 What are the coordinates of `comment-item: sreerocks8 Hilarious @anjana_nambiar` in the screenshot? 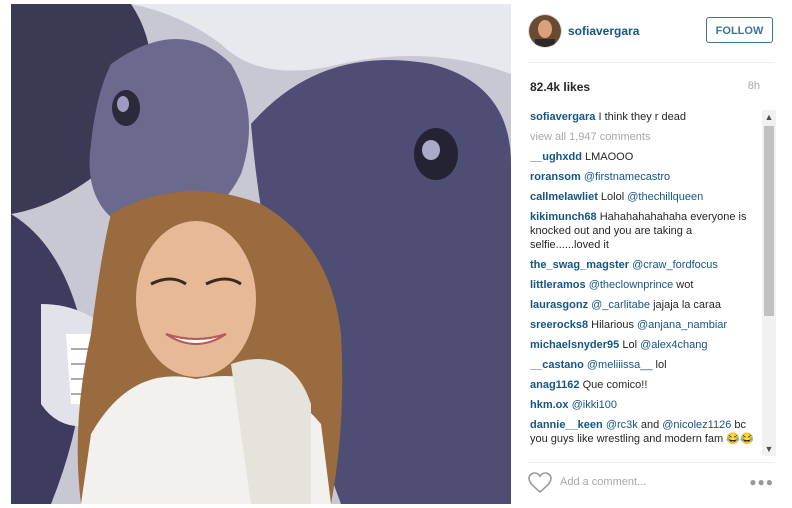 It's located at (646, 325).